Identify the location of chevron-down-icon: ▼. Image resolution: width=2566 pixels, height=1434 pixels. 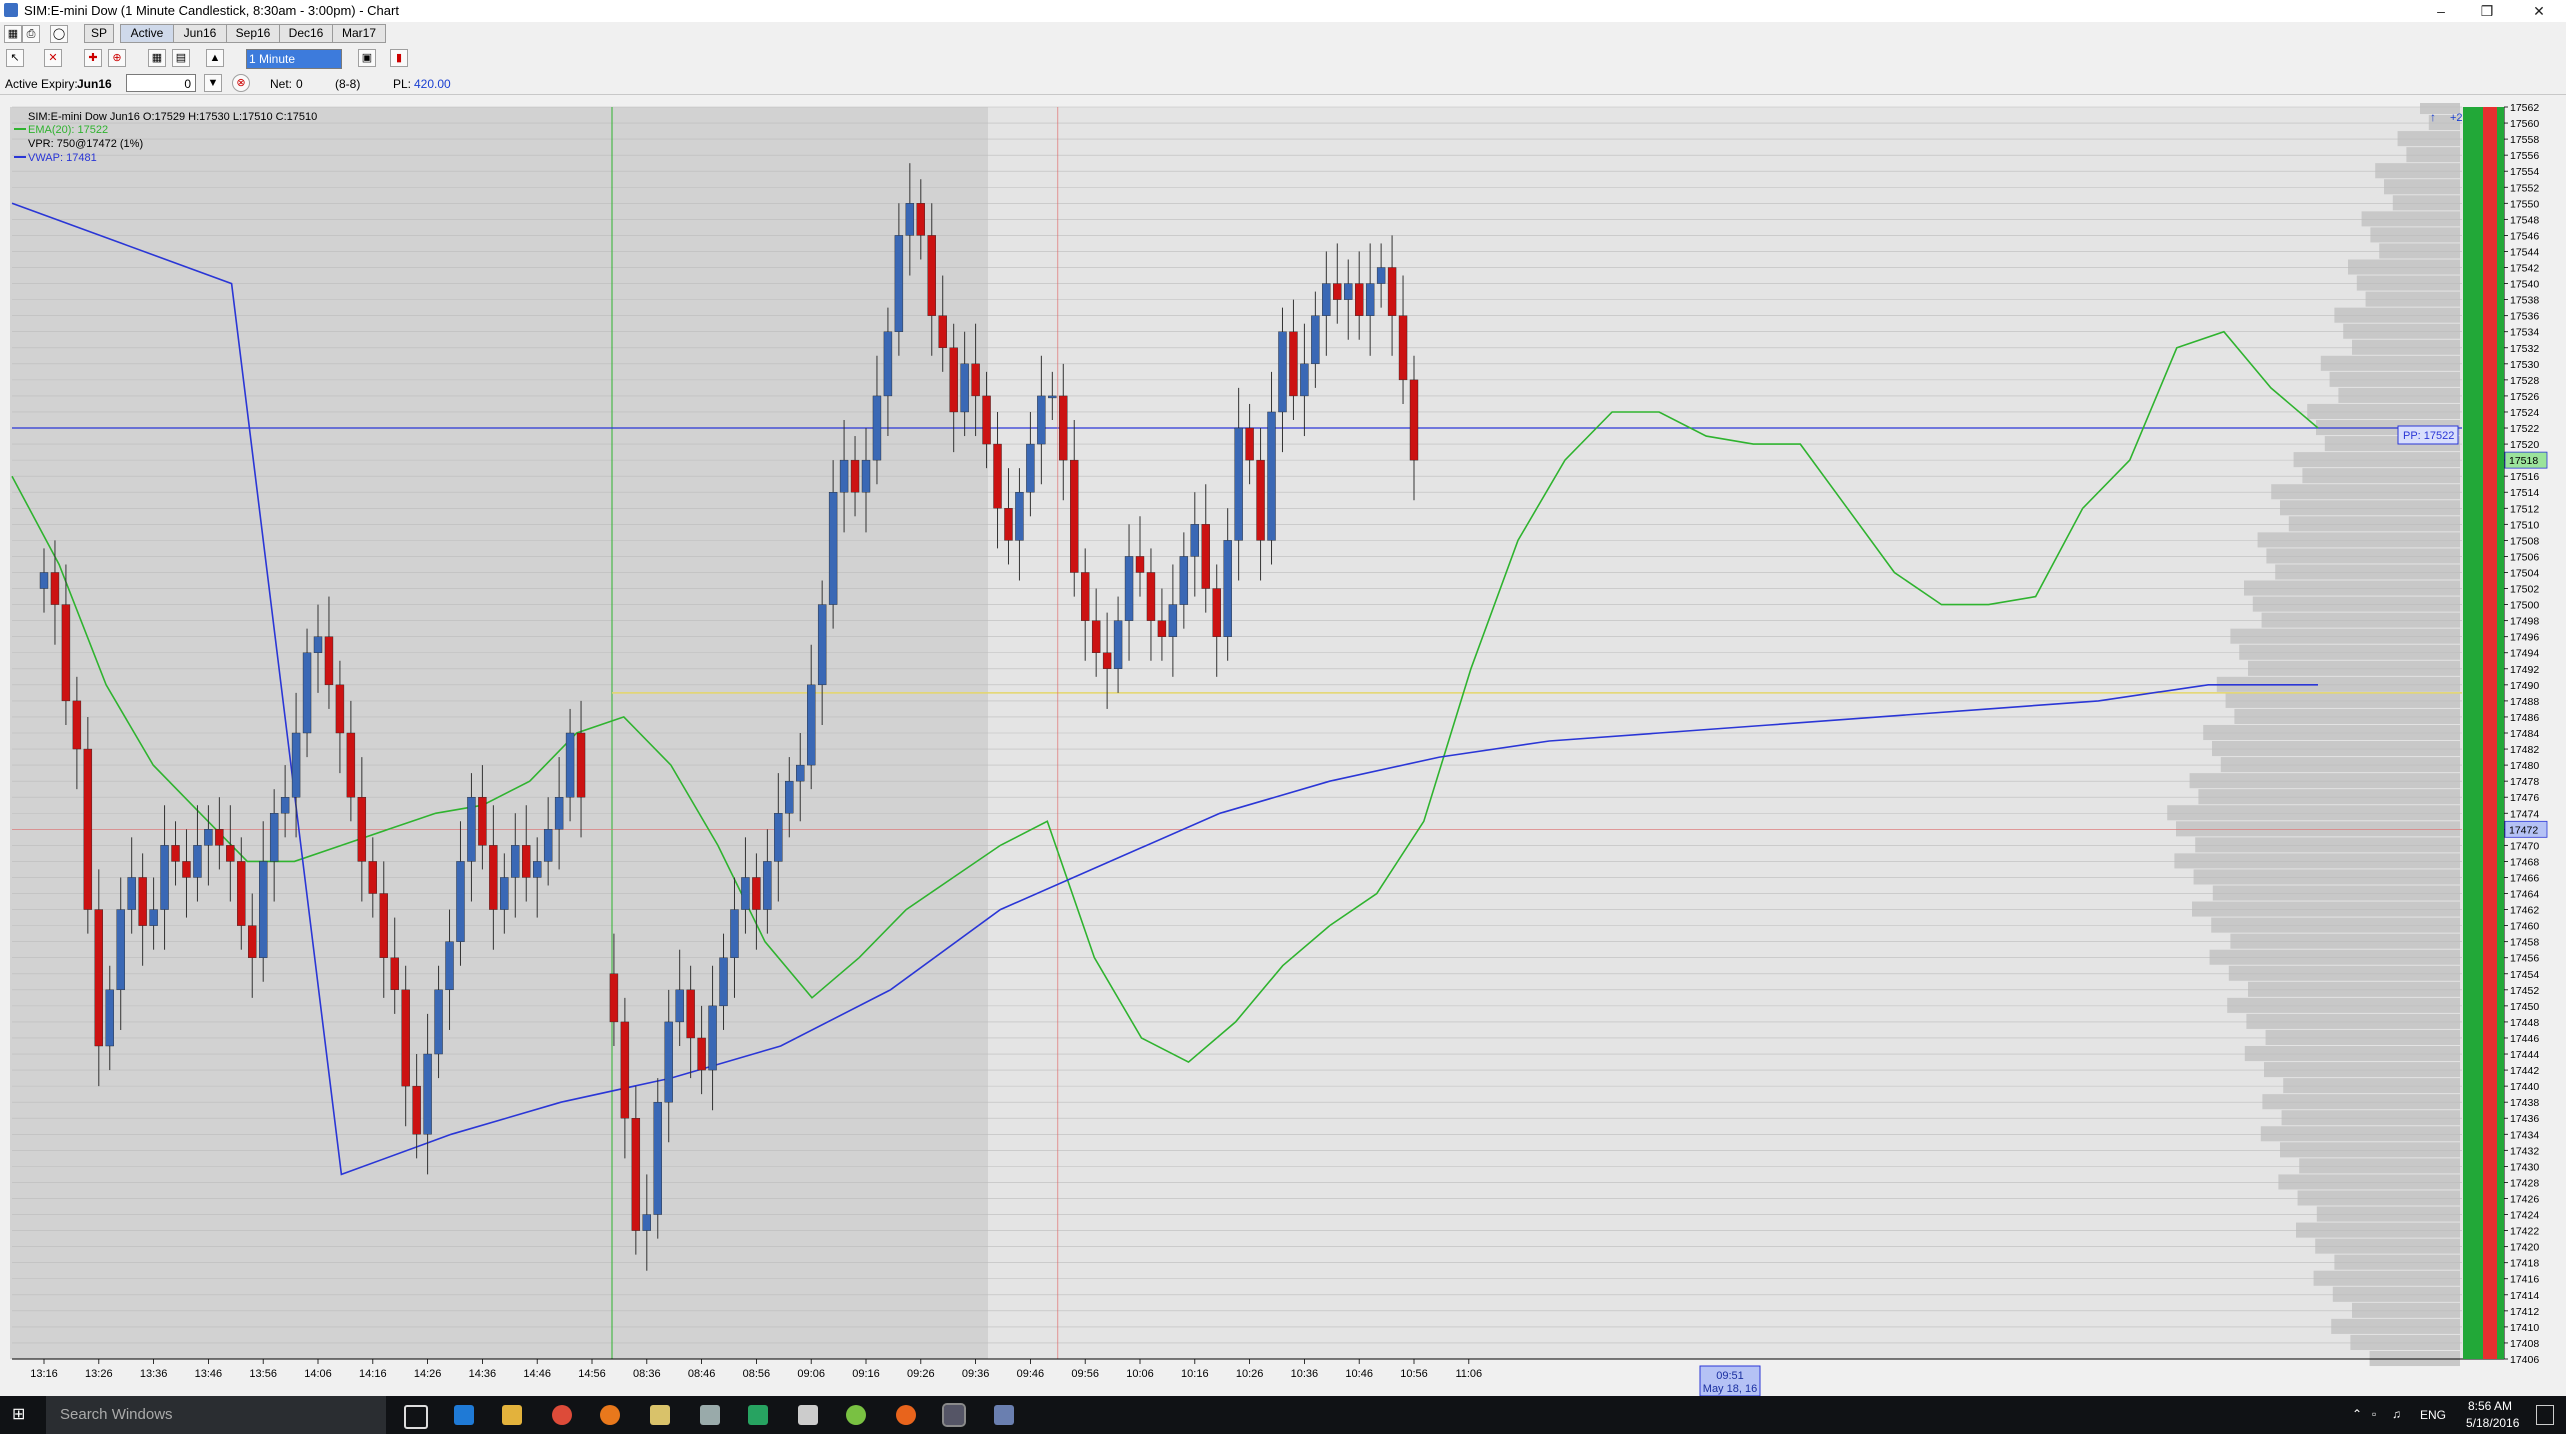
(213, 83).